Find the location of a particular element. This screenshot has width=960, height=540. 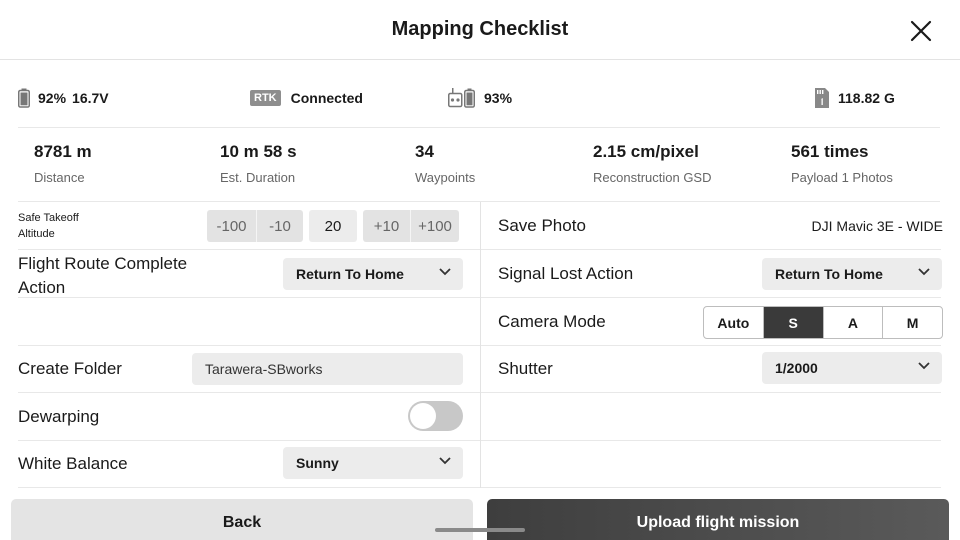

camera-mode-auto: Auto is located at coordinates (734, 322).